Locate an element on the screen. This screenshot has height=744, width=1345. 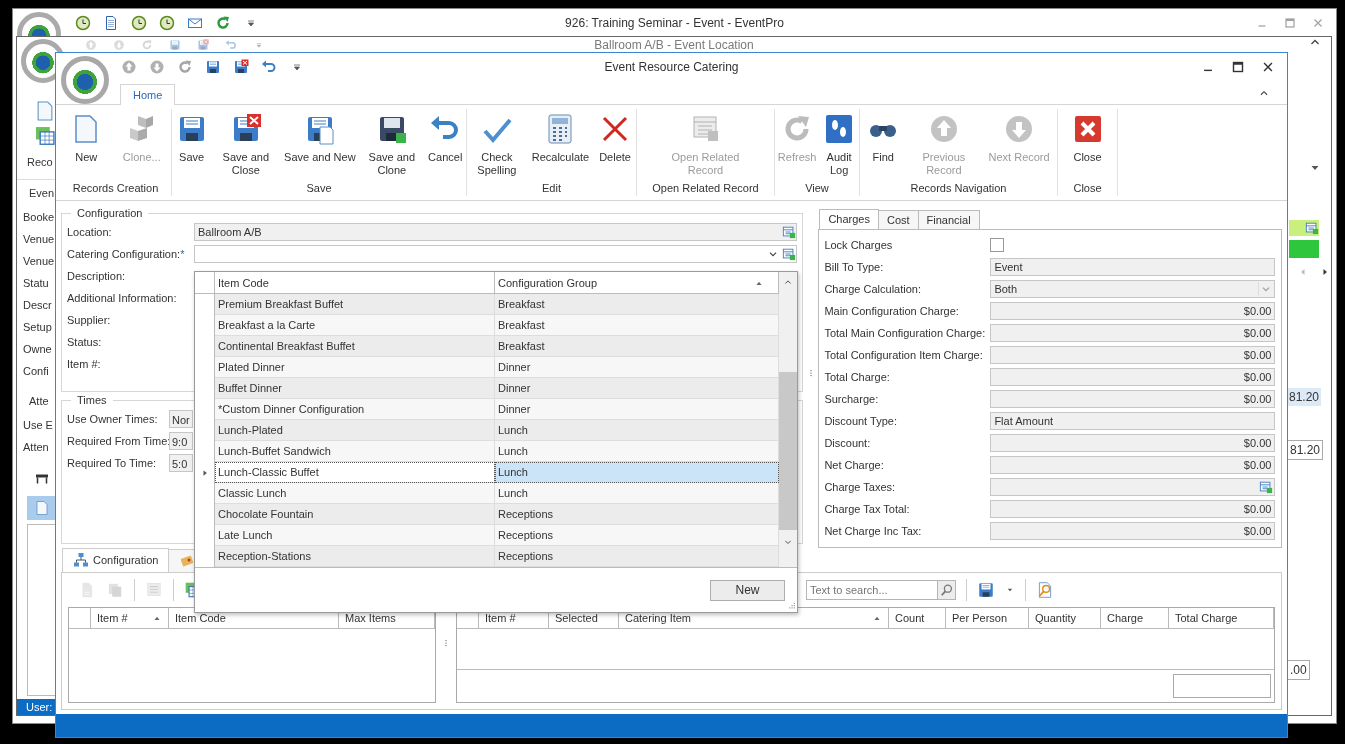
ribbon-button: Audit Log is located at coordinates (839, 164).